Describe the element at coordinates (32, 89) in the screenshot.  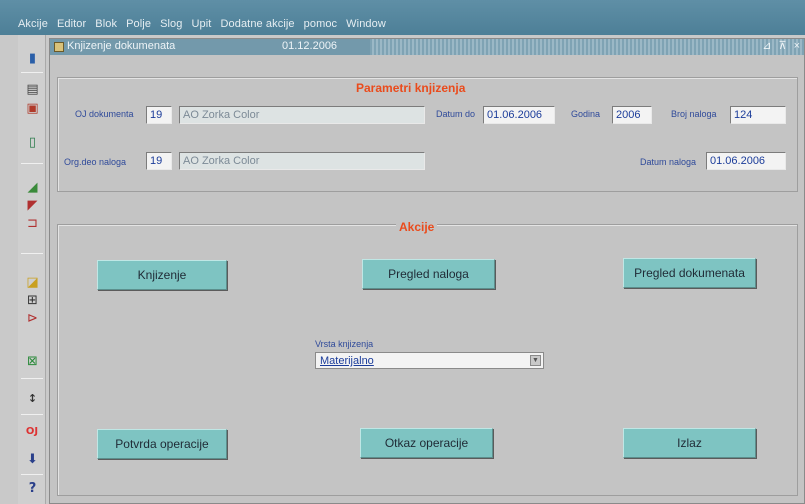
I see `print-icon: ▤` at that location.